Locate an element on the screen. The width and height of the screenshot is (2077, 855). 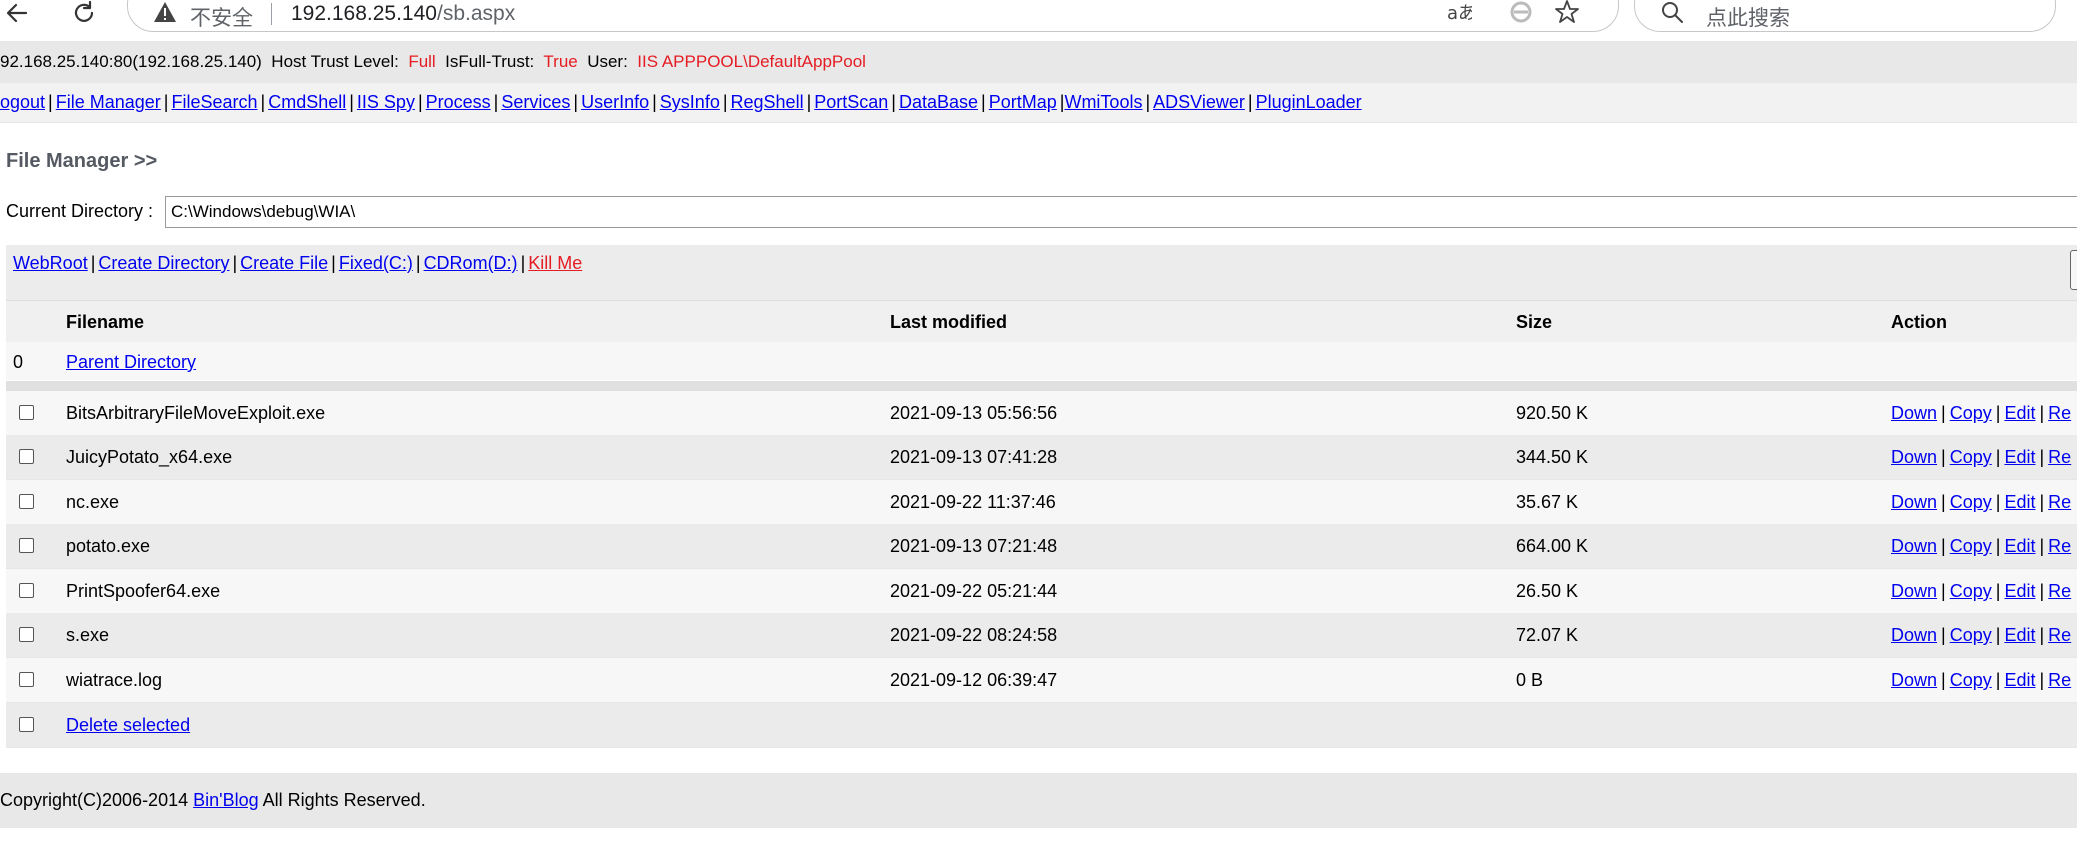
extension-icon is located at coordinates (1521, 15).